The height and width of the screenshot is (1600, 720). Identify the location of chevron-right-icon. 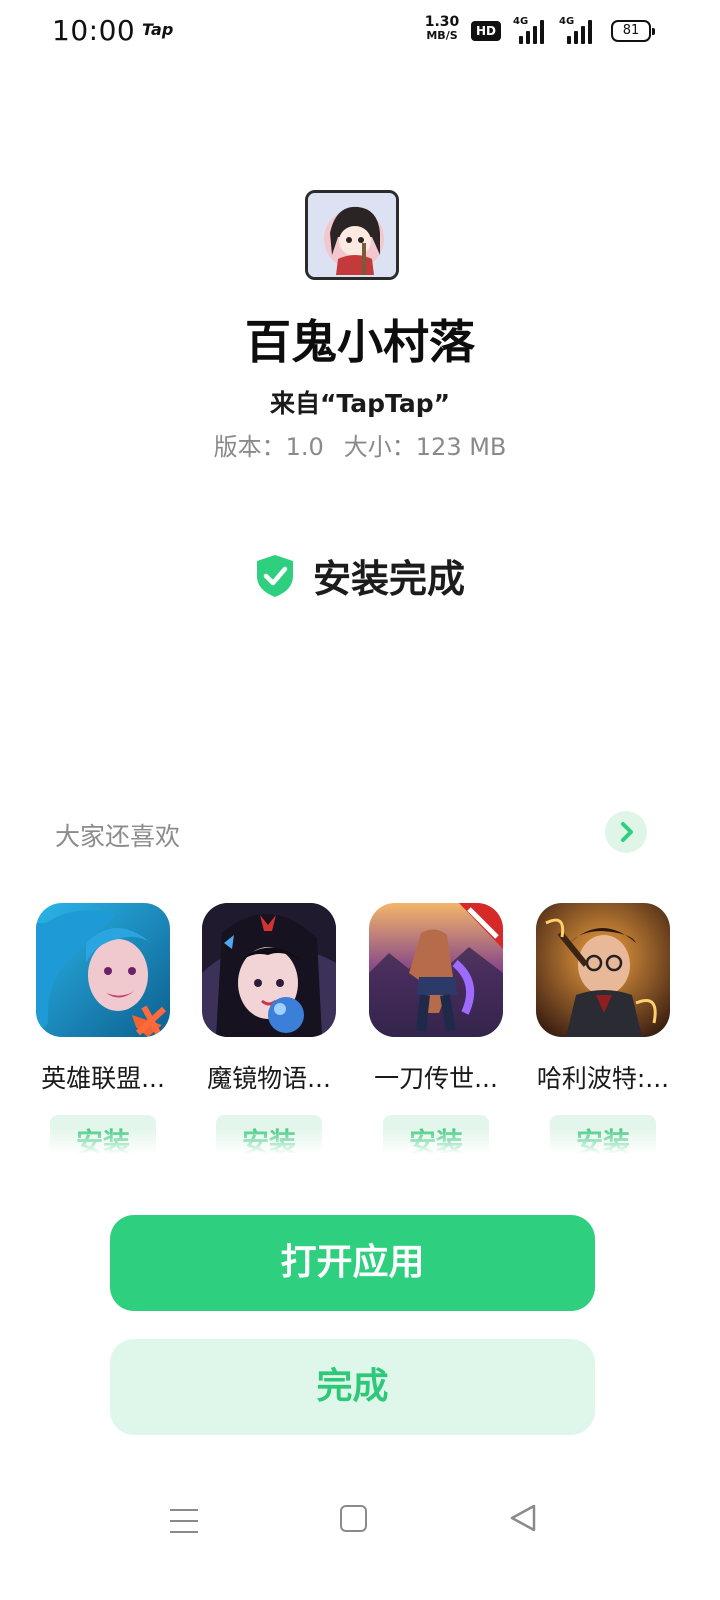
(627, 832).